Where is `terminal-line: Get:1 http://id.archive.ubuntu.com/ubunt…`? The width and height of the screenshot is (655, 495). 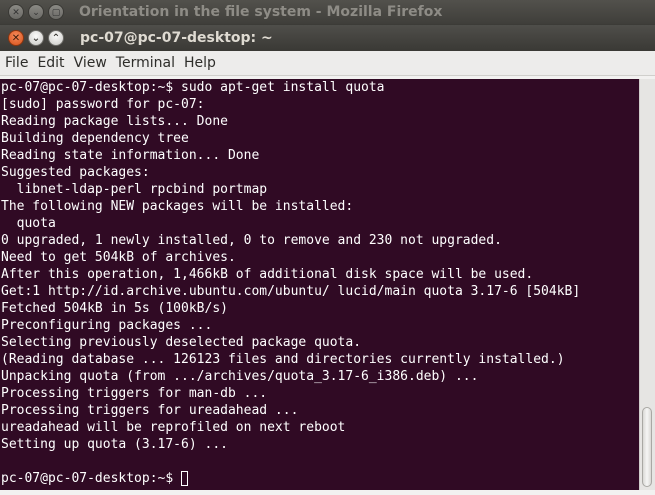 terminal-line: Get:1 http://id.archive.ubuntu.com/ubunt… is located at coordinates (291, 291).